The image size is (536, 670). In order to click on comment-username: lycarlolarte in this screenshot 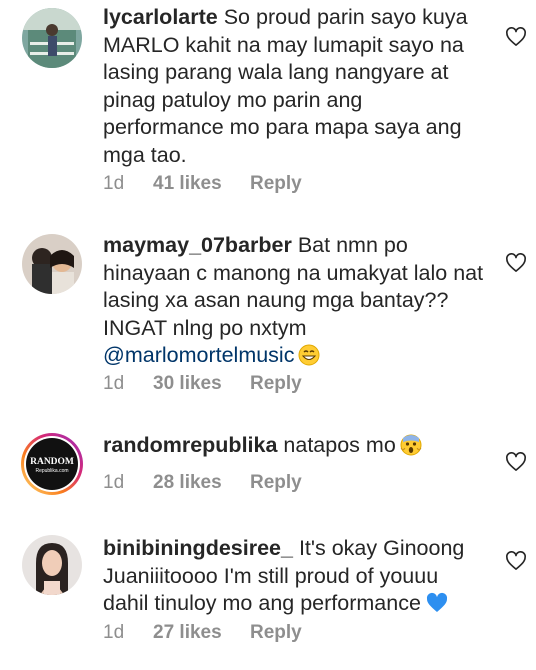, I will do `click(160, 17)`.